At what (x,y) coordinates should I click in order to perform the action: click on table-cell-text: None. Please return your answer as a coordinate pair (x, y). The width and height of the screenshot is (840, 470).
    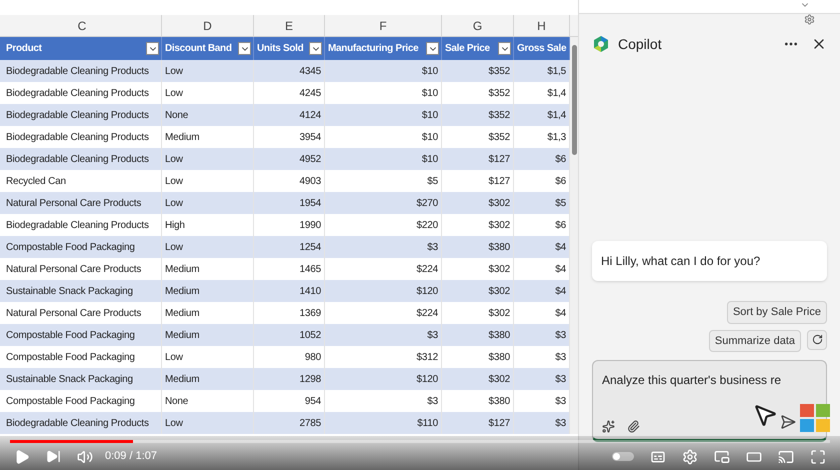
    Looking at the image, I should click on (176, 115).